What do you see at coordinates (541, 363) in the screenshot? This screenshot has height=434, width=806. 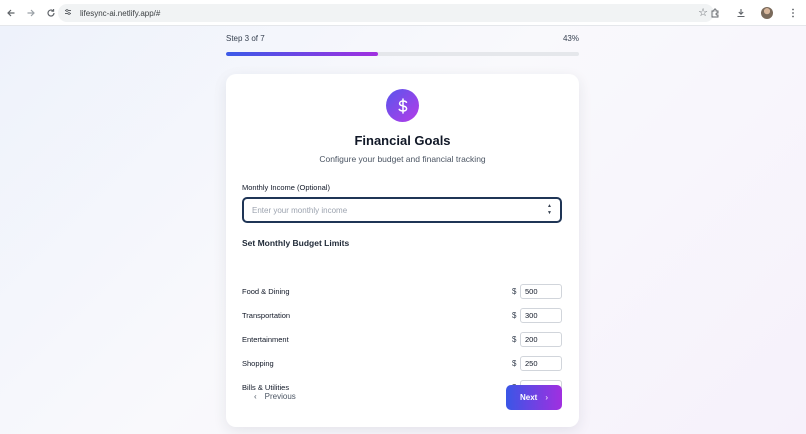 I see `budget-input: 250` at bounding box center [541, 363].